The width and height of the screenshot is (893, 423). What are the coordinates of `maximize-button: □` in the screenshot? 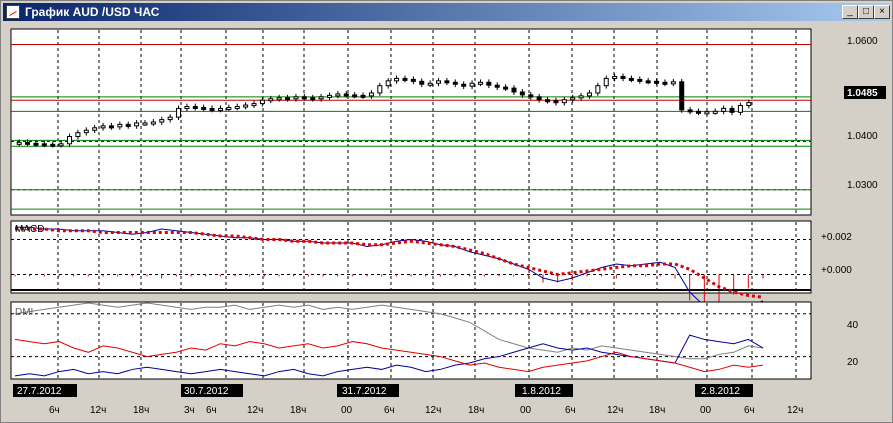 It's located at (866, 12).